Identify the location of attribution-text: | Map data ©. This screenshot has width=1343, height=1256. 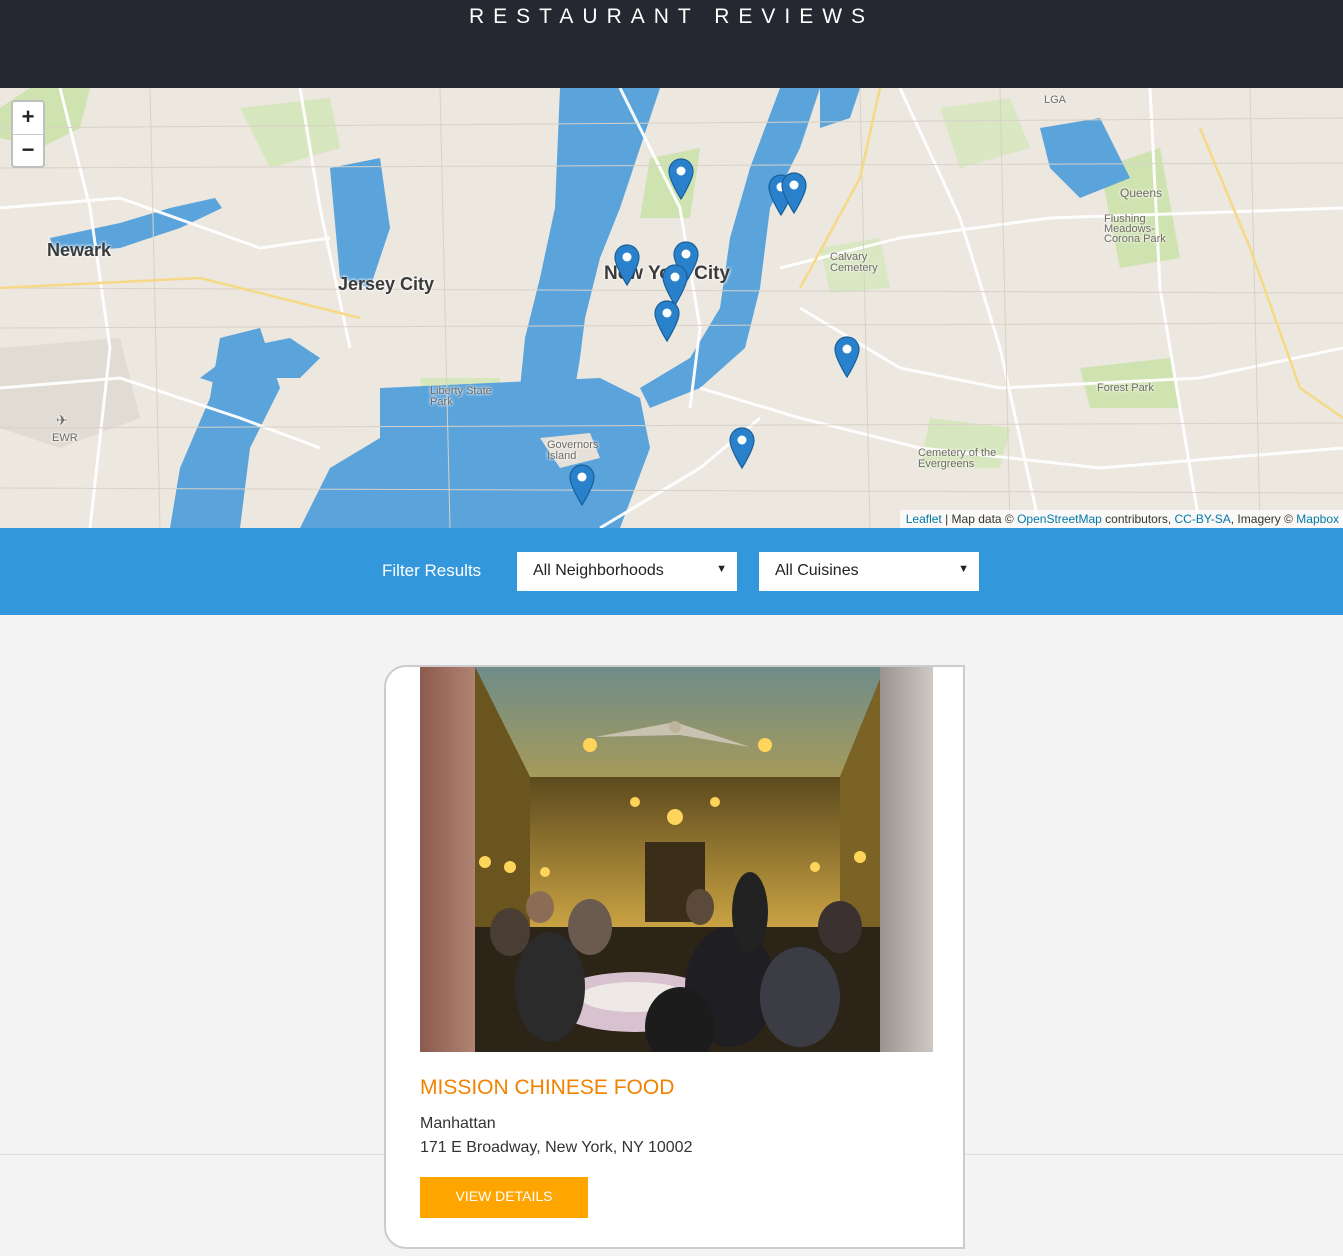
(979, 519).